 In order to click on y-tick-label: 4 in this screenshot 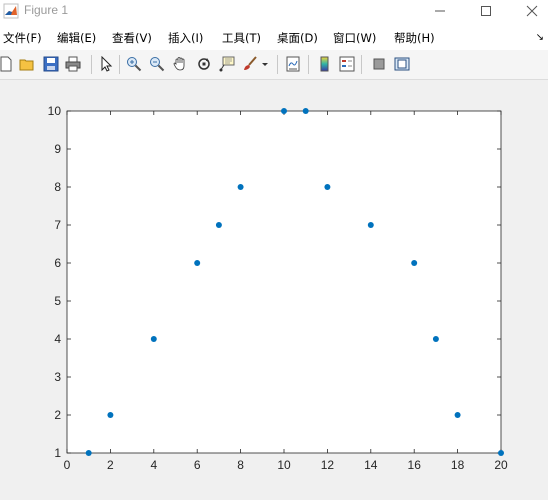, I will do `click(57, 339)`.